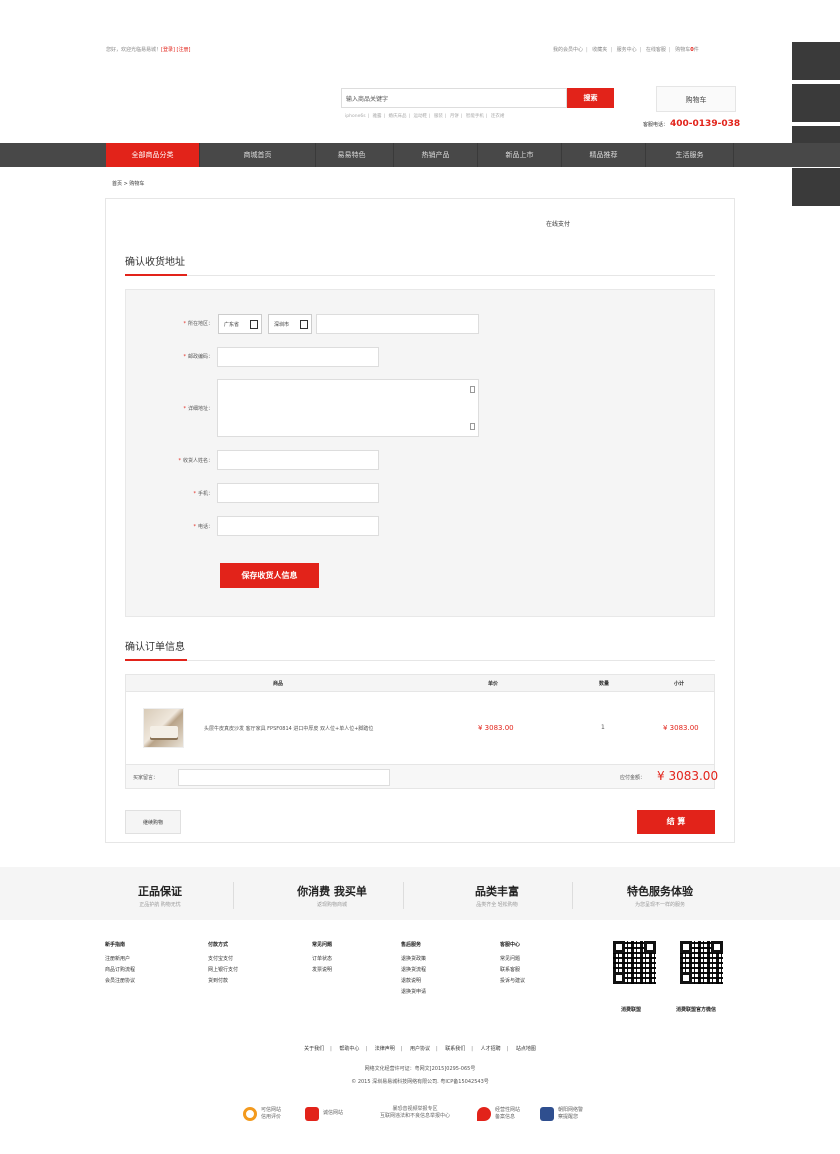 This screenshot has width=840, height=1154. What do you see at coordinates (696, 1010) in the screenshot?
I see `qr-caption: 消费联盟官方微信` at bounding box center [696, 1010].